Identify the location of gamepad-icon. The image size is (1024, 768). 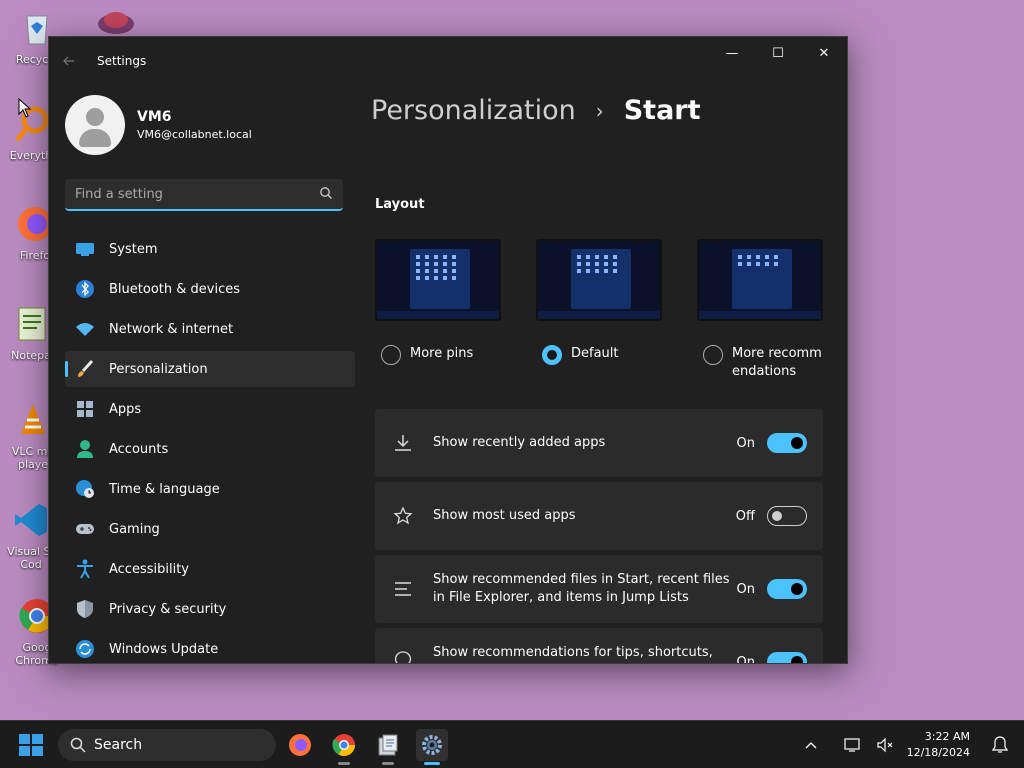
(85, 529).